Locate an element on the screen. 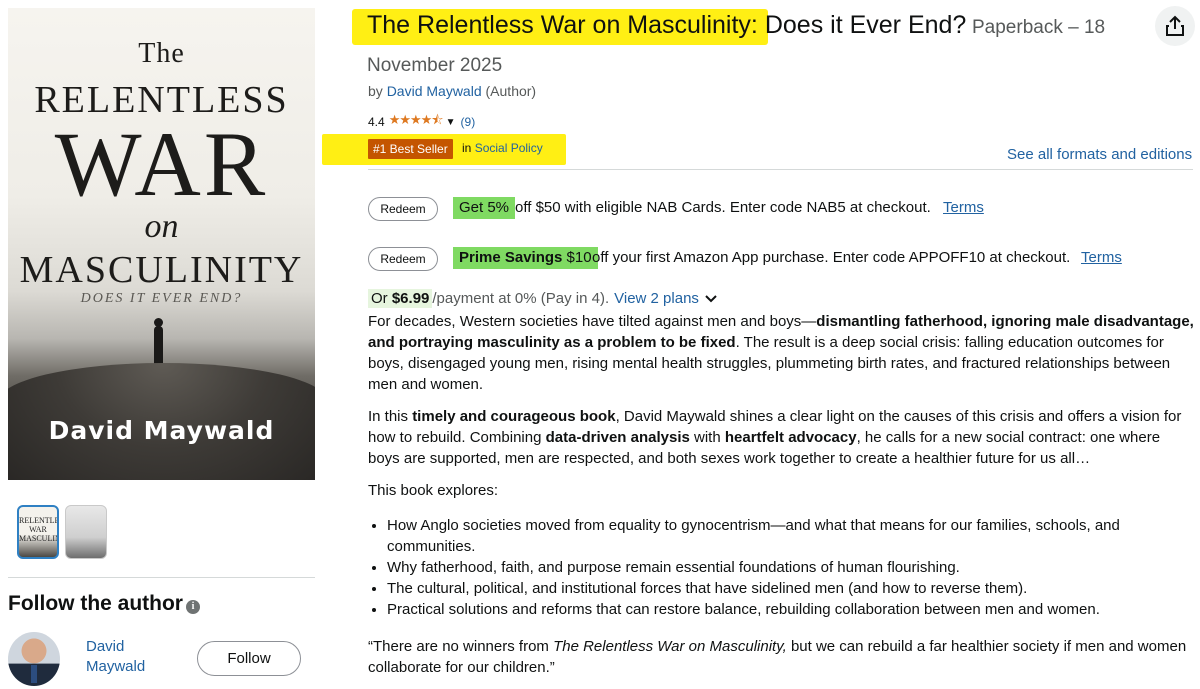 The width and height of the screenshot is (1200, 689). byline: by David Maywald (Author) is located at coordinates (452, 91).